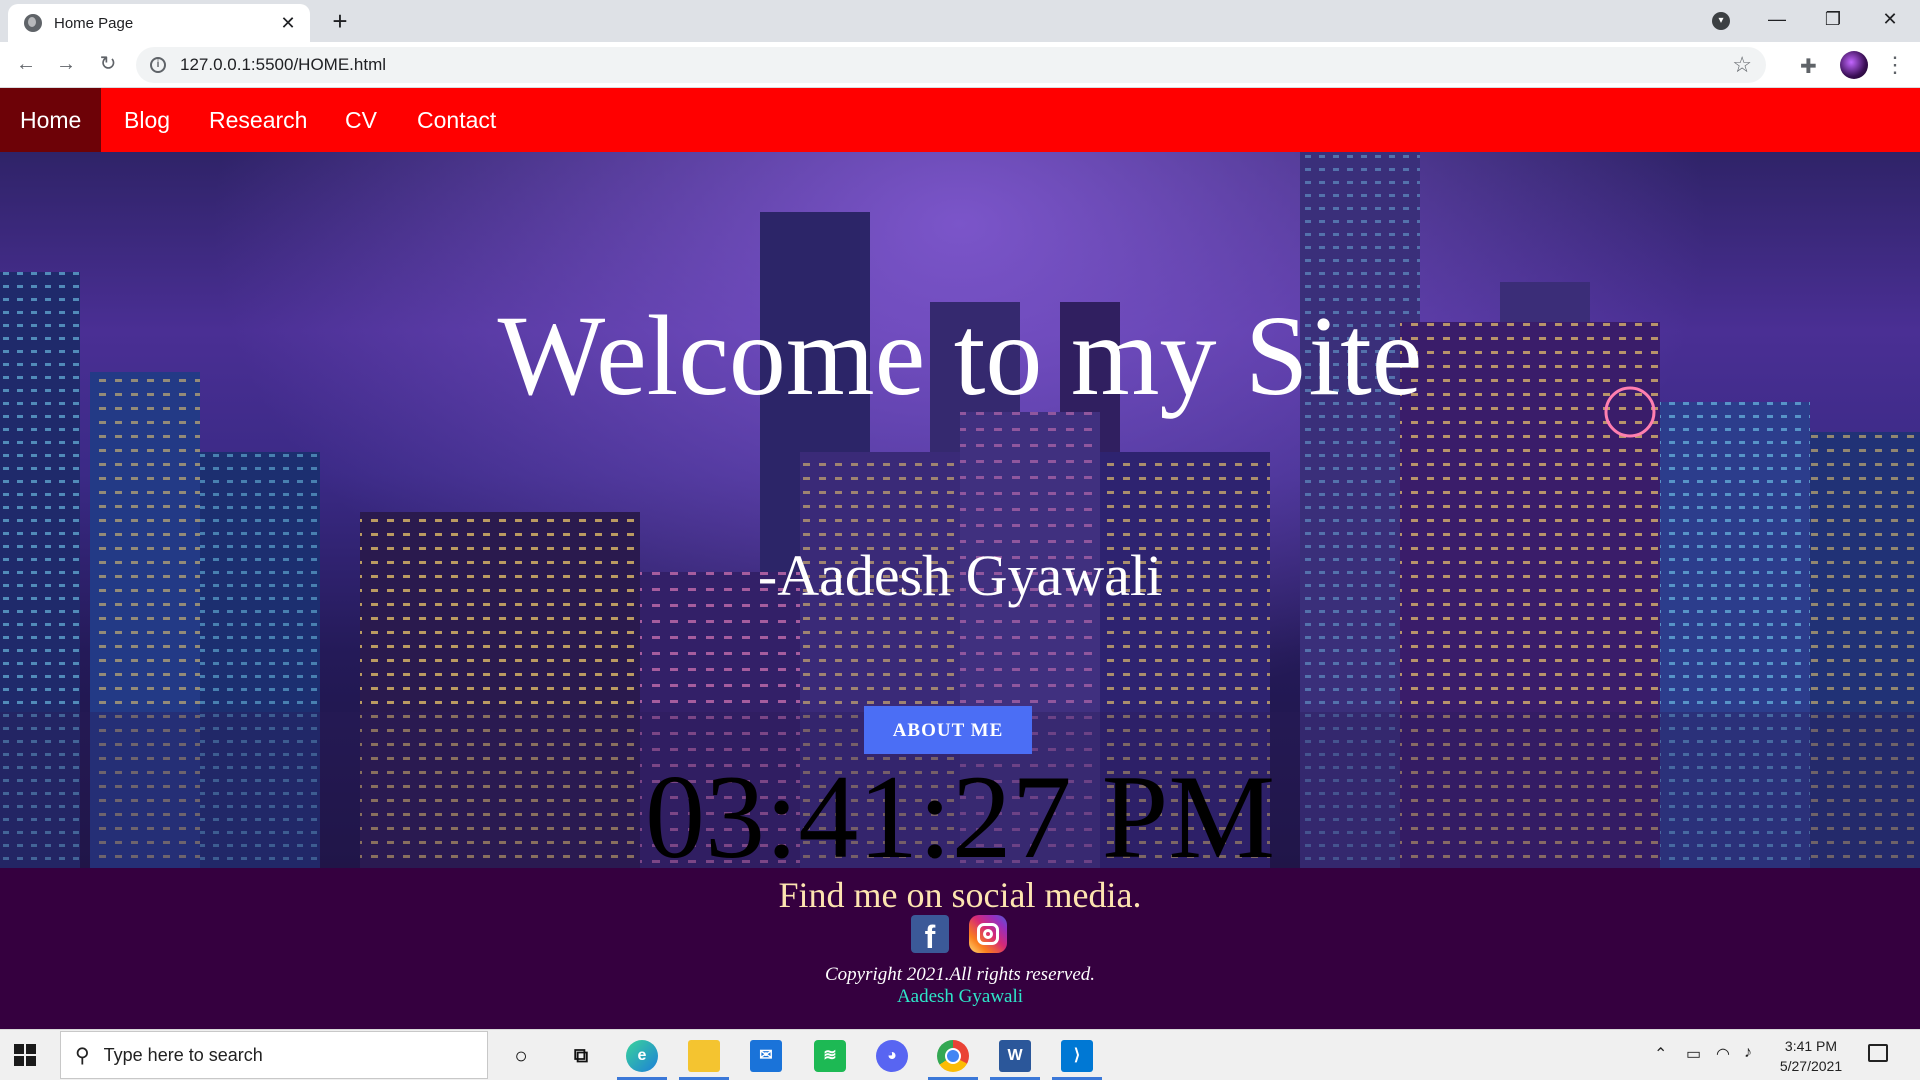  I want to click on windows-start-icon, so click(25, 1055).